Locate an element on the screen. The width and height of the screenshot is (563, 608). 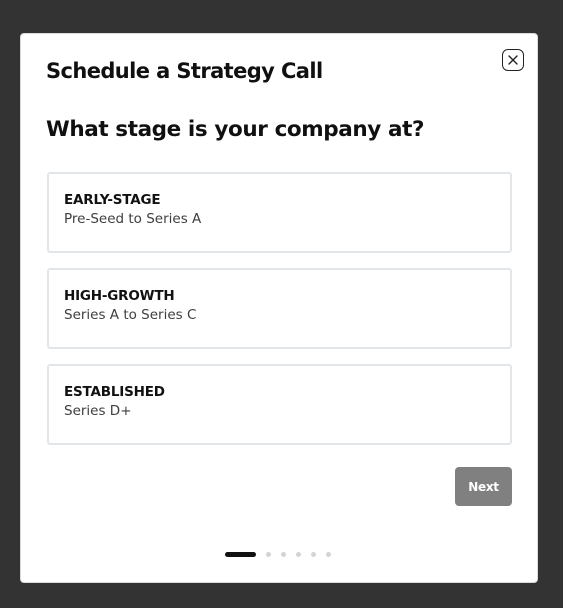
next-button: Next is located at coordinates (483, 486).